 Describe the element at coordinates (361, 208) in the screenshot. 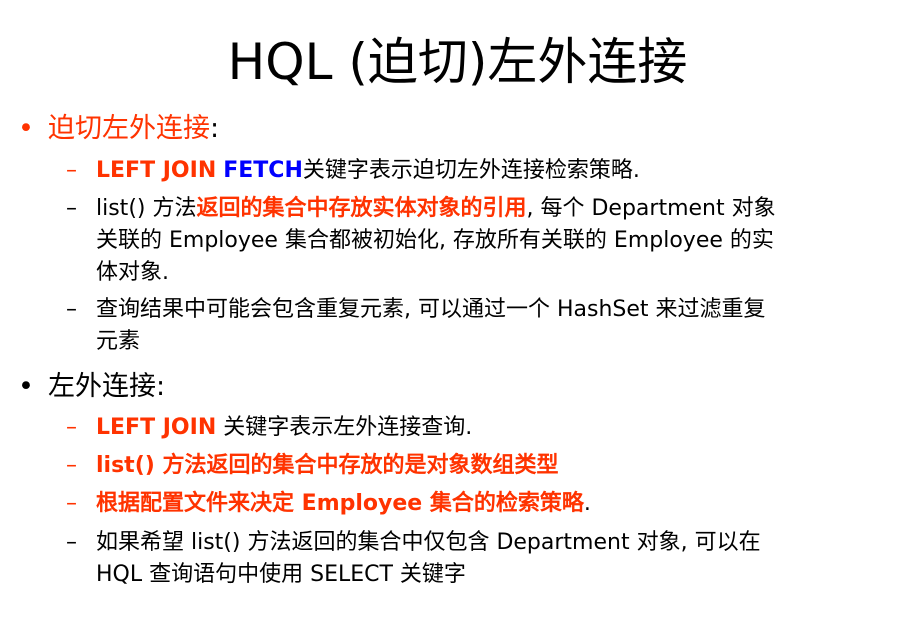

I see `highlight-text: 返回的集合中存放实体对象的引用` at that location.